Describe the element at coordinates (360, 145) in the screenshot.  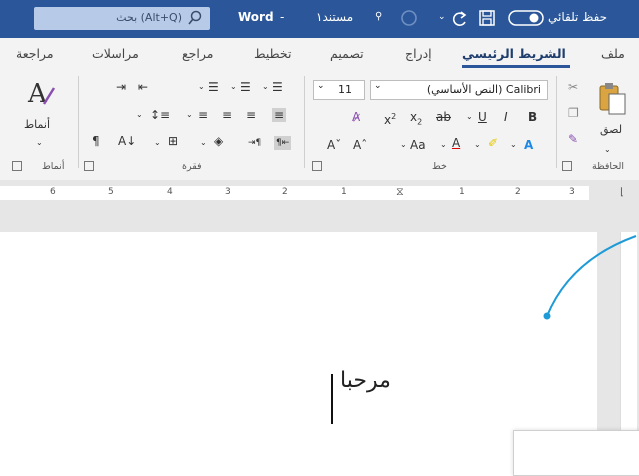
I see `grow-font-icon: Aˆ` at that location.